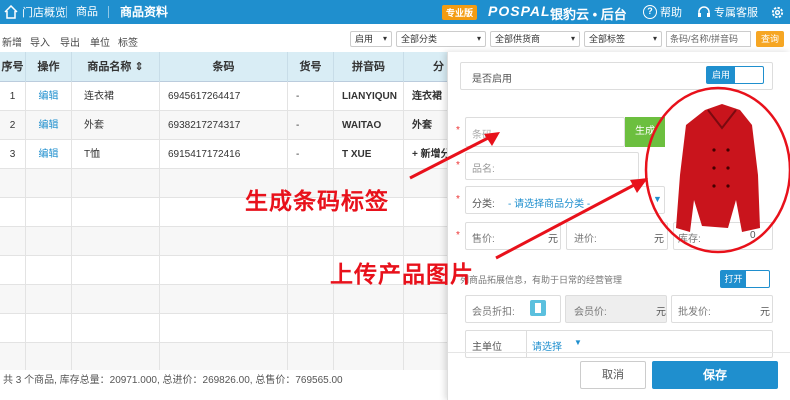 This screenshot has height=400, width=790. Describe the element at coordinates (770, 39) in the screenshot. I see `query-button: 查询` at that location.